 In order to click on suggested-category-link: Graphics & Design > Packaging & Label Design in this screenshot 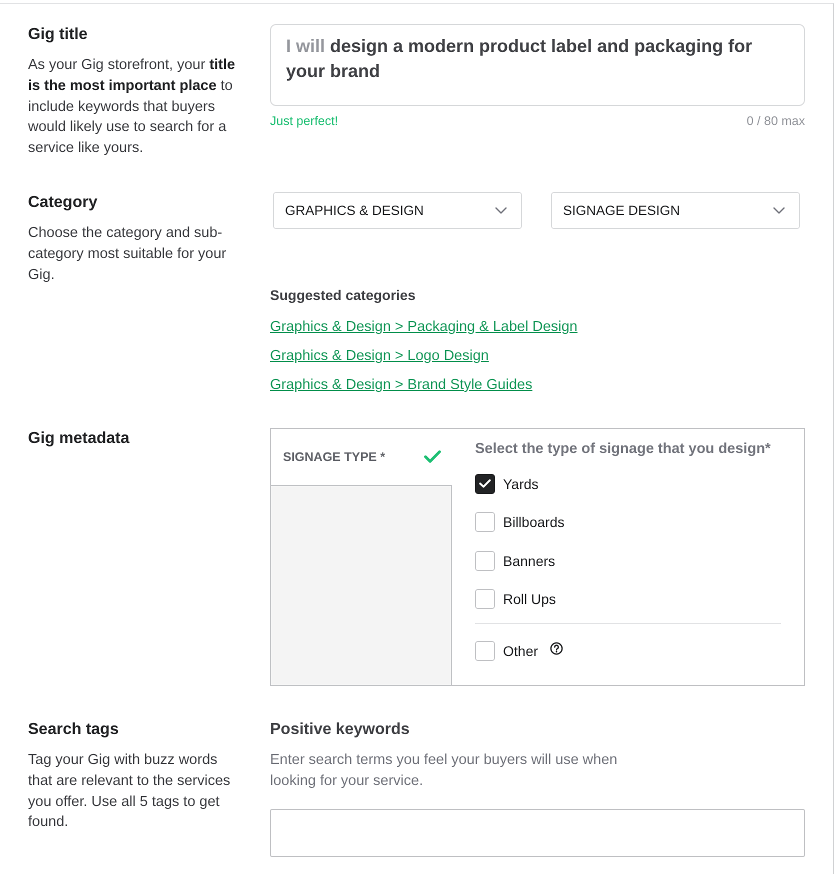, I will do `click(424, 326)`.